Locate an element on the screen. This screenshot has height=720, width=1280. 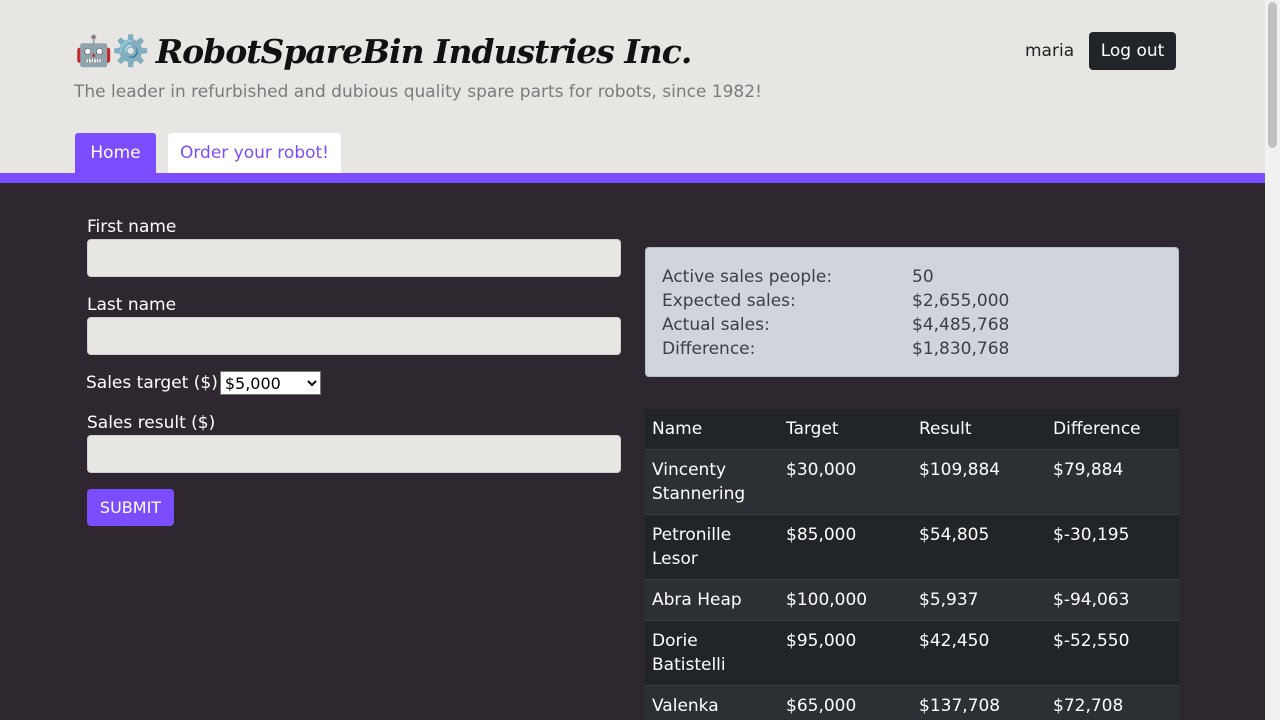
brand: 🤖⚙️ RobotSpareBin Industries Inc. is located at coordinates (384, 52).